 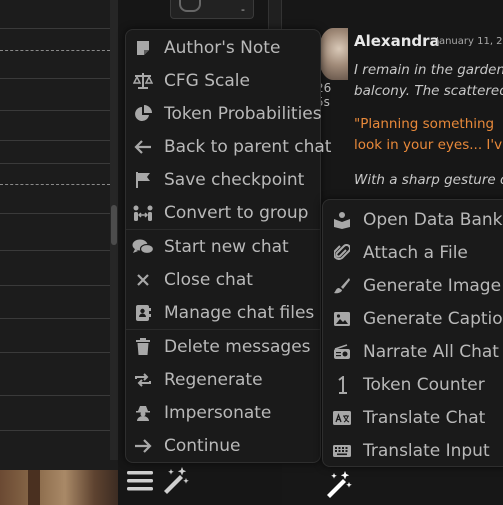 What do you see at coordinates (208, 279) in the screenshot?
I see `menu-item-label: Close chat` at bounding box center [208, 279].